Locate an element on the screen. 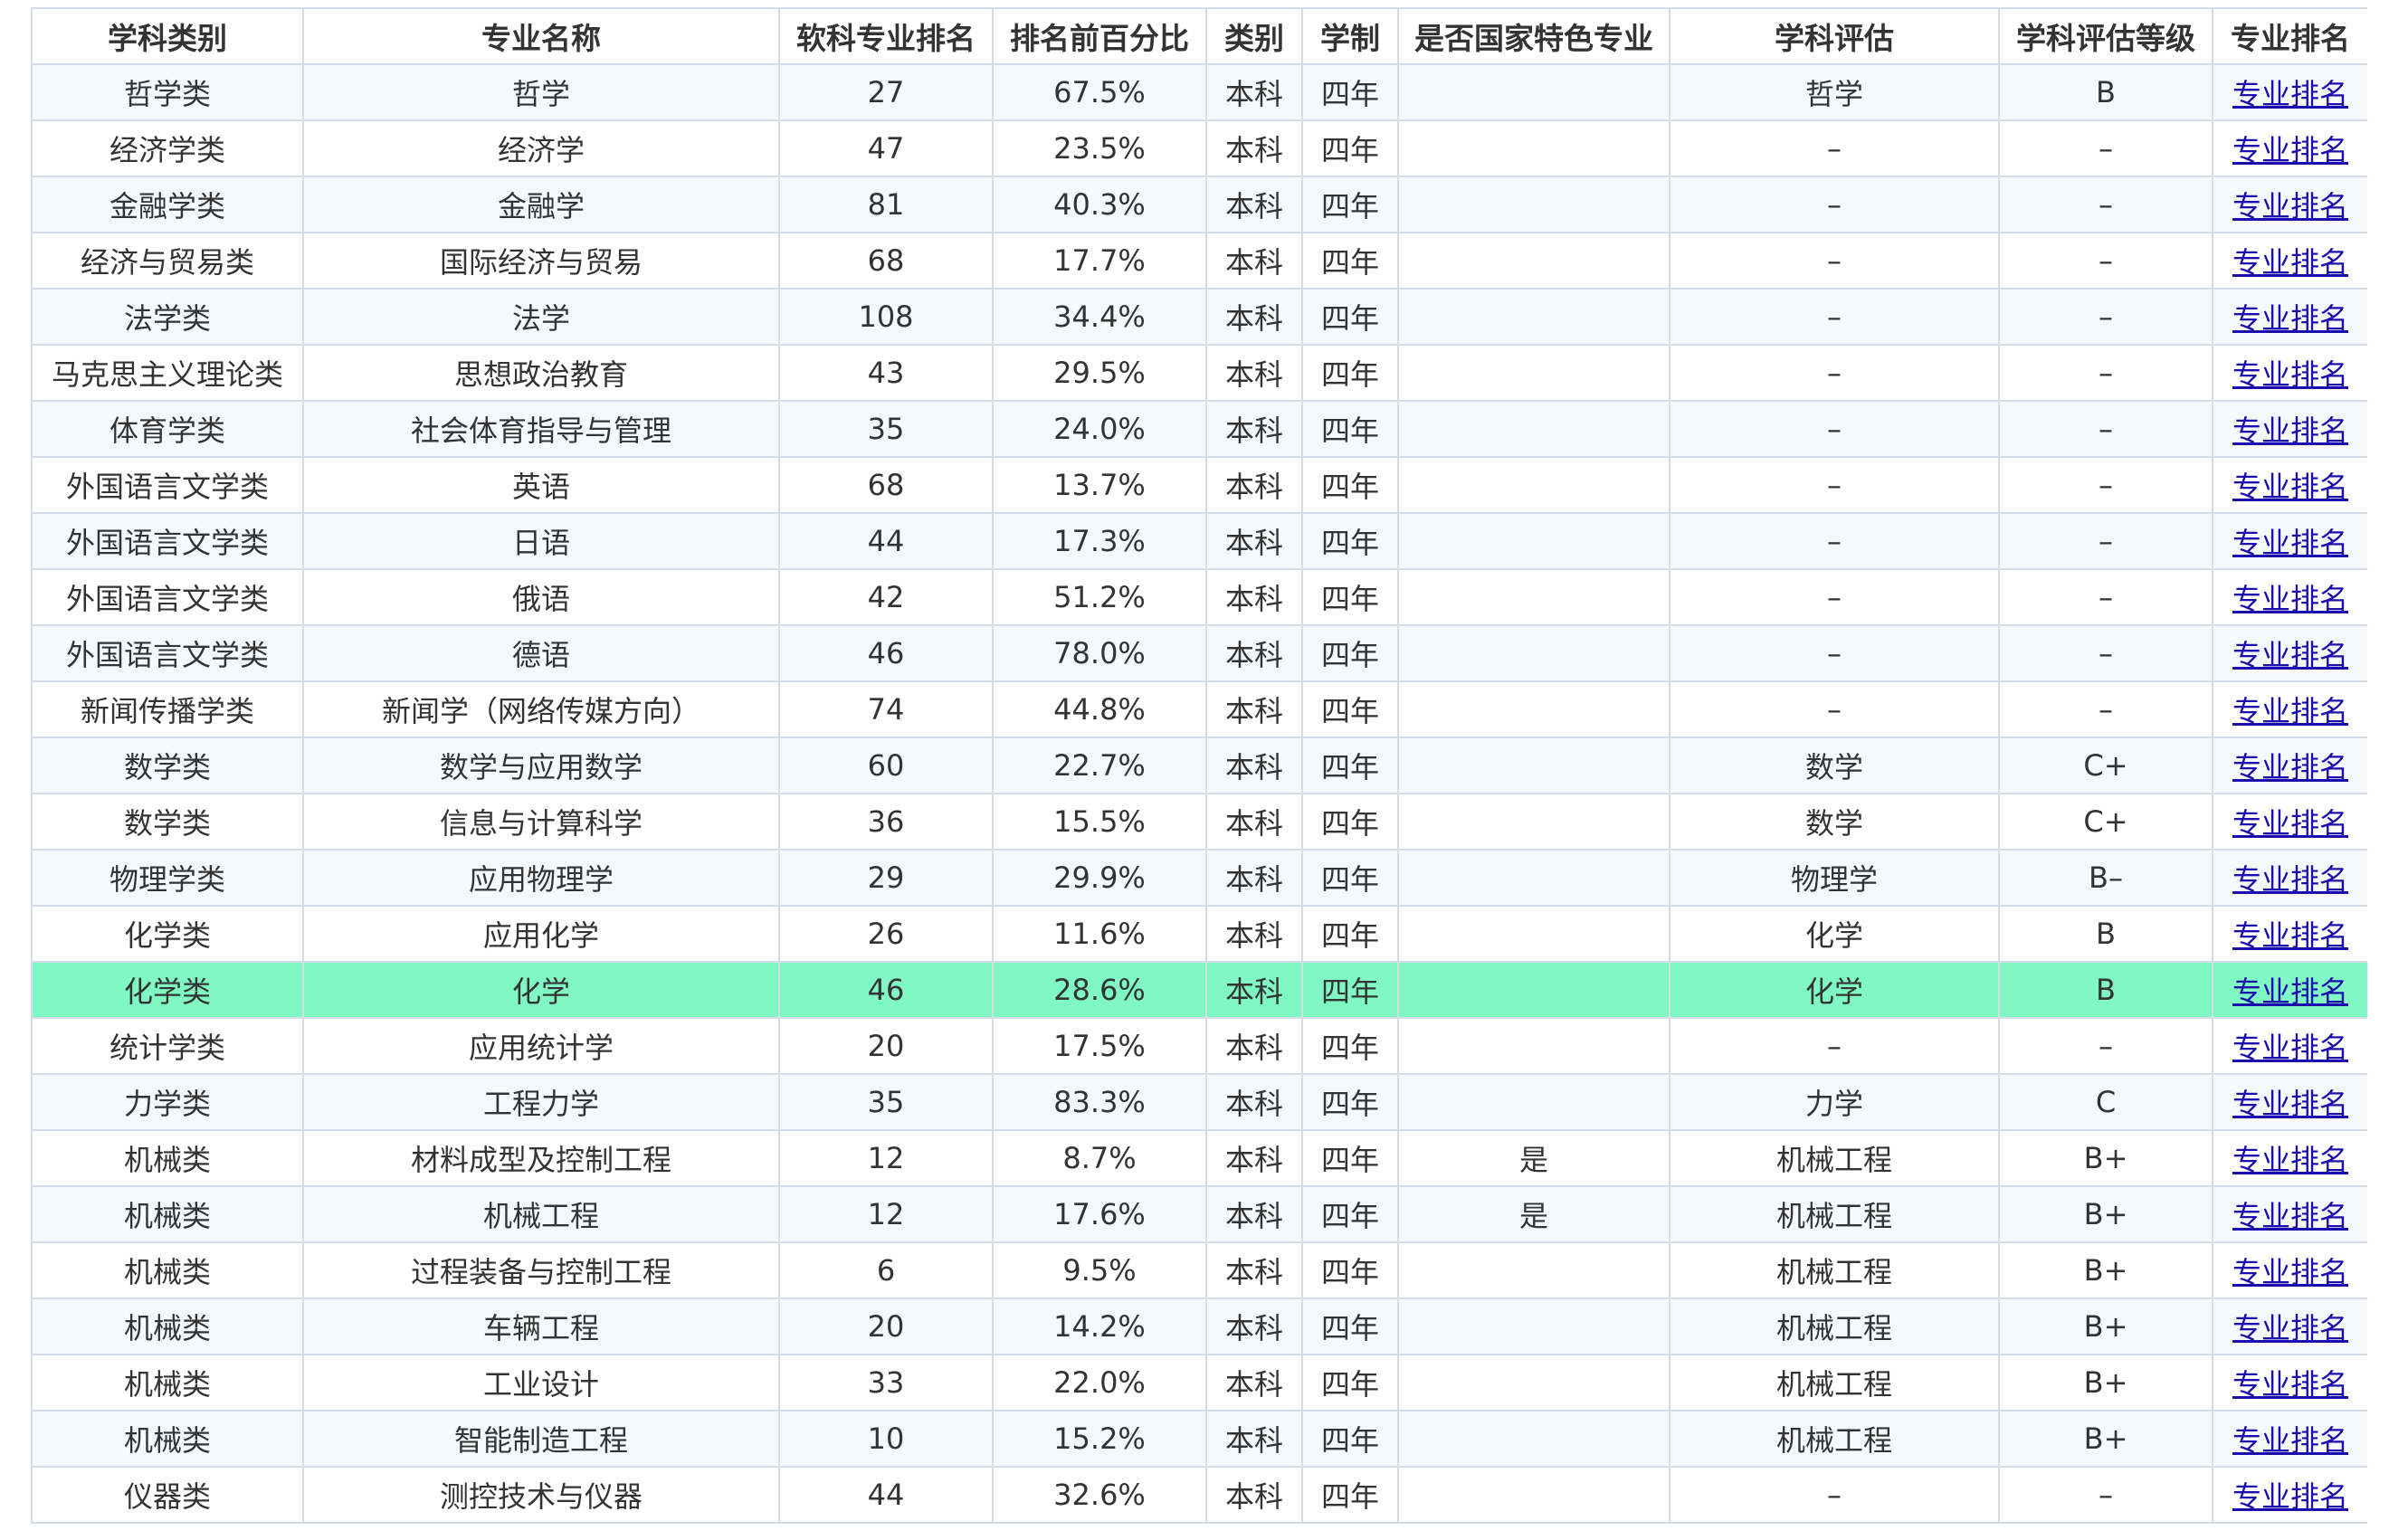  header-major-name: 专业名称 is located at coordinates (541, 36).